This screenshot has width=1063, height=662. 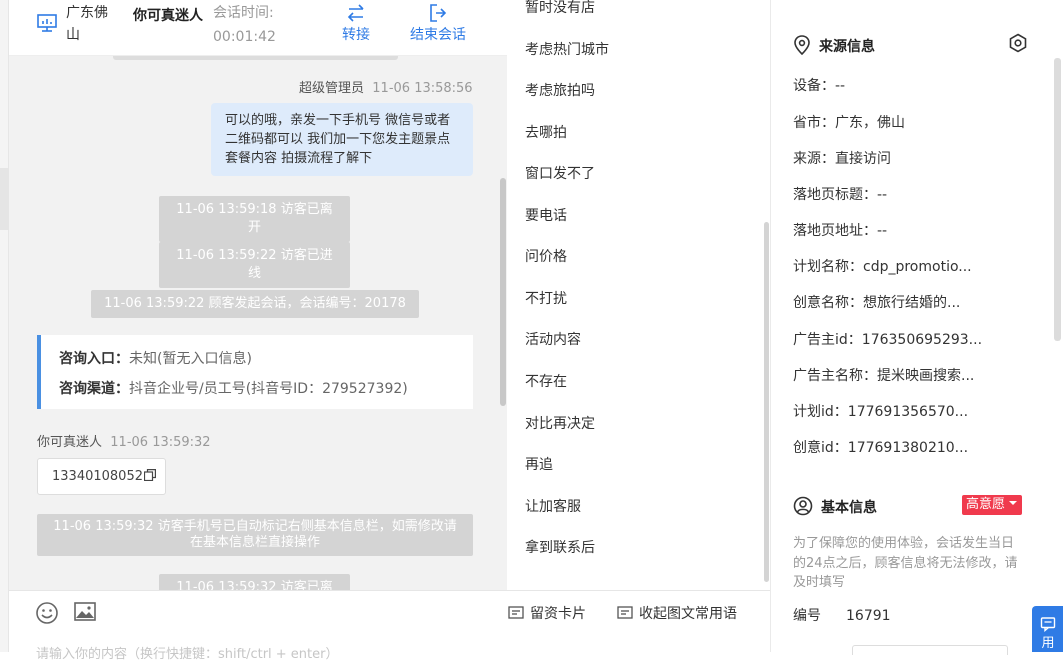 What do you see at coordinates (905, 563) in the screenshot?
I see `edit-notice: 为了保障您的使用体验，会话发生当日的24点之后，顾客信息将无法修改，请及时填写` at bounding box center [905, 563].